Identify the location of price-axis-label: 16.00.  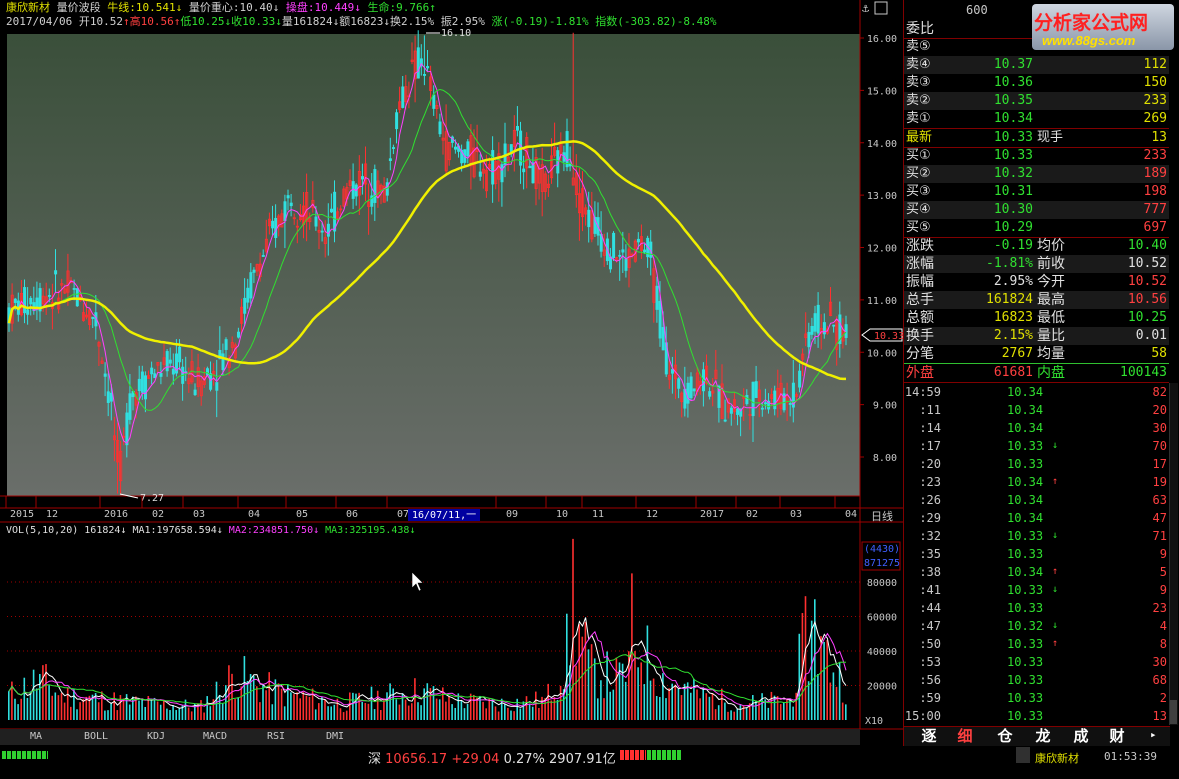
(882, 39).